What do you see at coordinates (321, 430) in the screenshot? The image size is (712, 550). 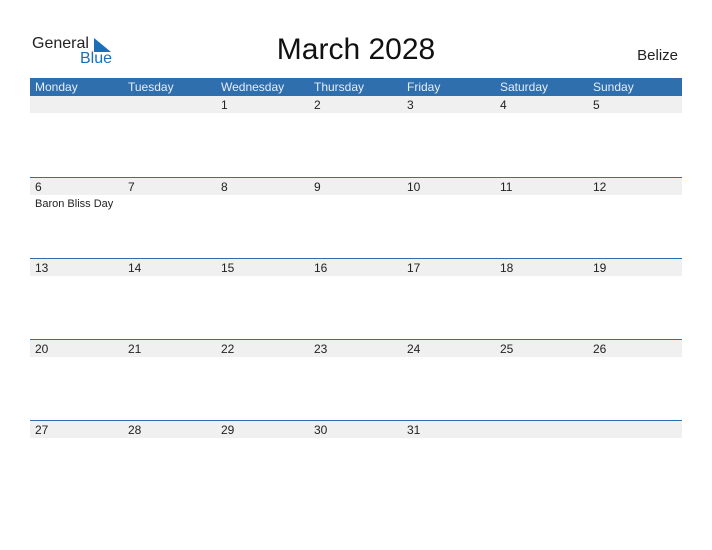 I see `day-number: 30` at bounding box center [321, 430].